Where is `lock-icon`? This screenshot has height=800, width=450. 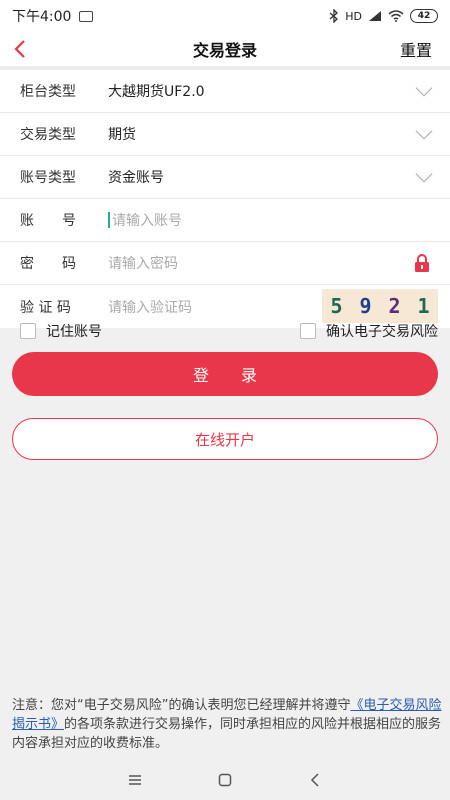
lock-icon is located at coordinates (422, 263).